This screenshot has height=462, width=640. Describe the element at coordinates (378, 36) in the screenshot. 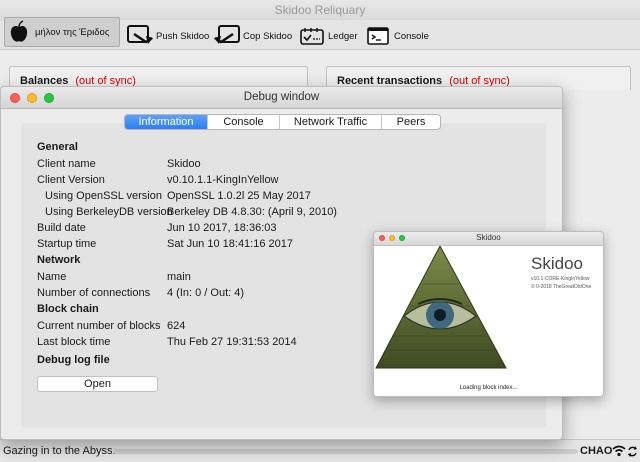

I see `console-icon` at that location.